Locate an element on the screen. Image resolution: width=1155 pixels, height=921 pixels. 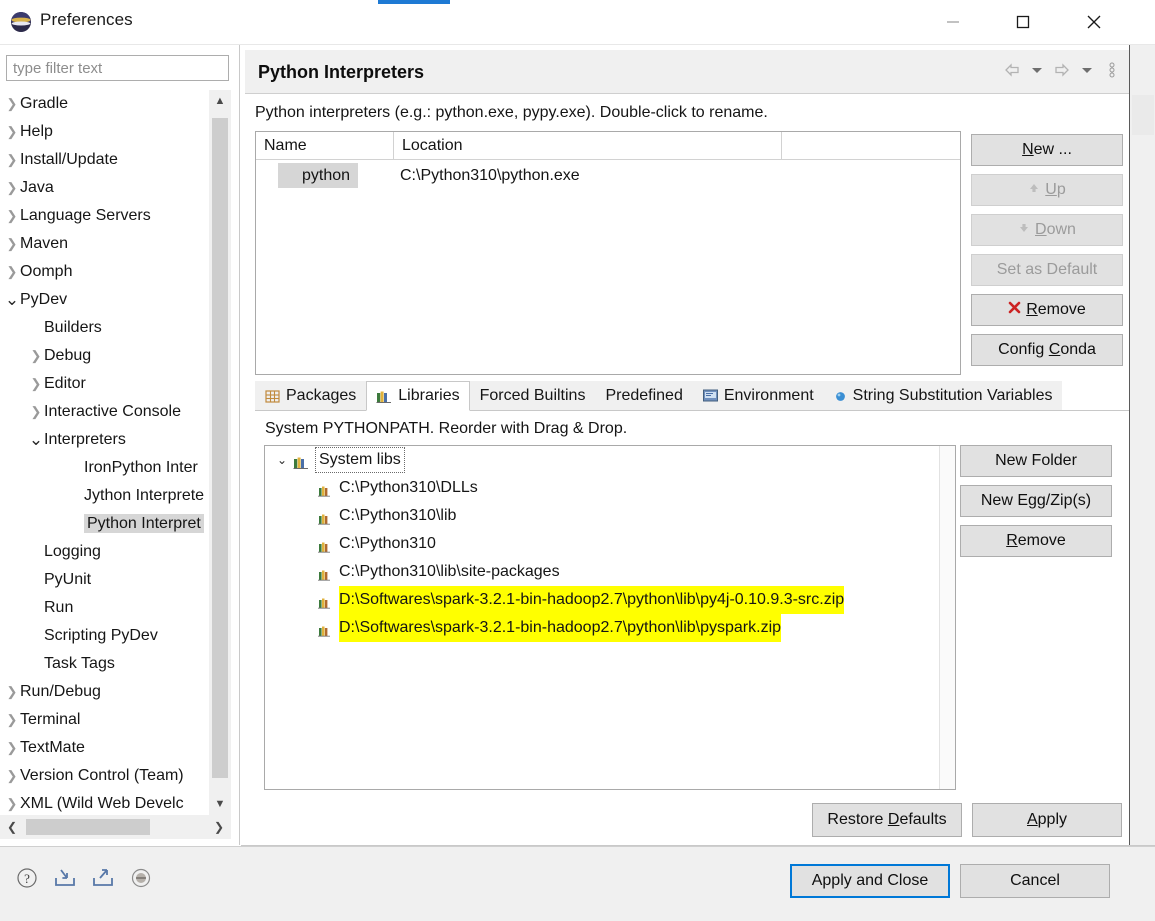
sidebar-item-jython-interprete: Jython Interprete is located at coordinates (120, 496).